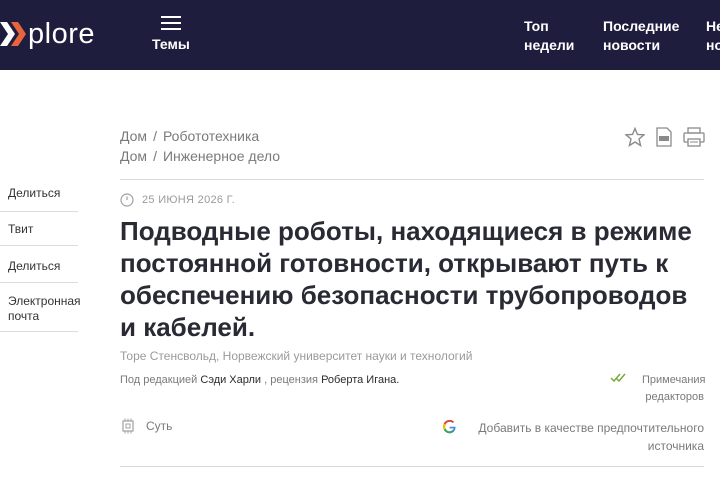 Image resolution: width=720 pixels, height=480 pixels. Describe the element at coordinates (159, 426) in the screenshot. I see `gist-label: Суть` at that location.